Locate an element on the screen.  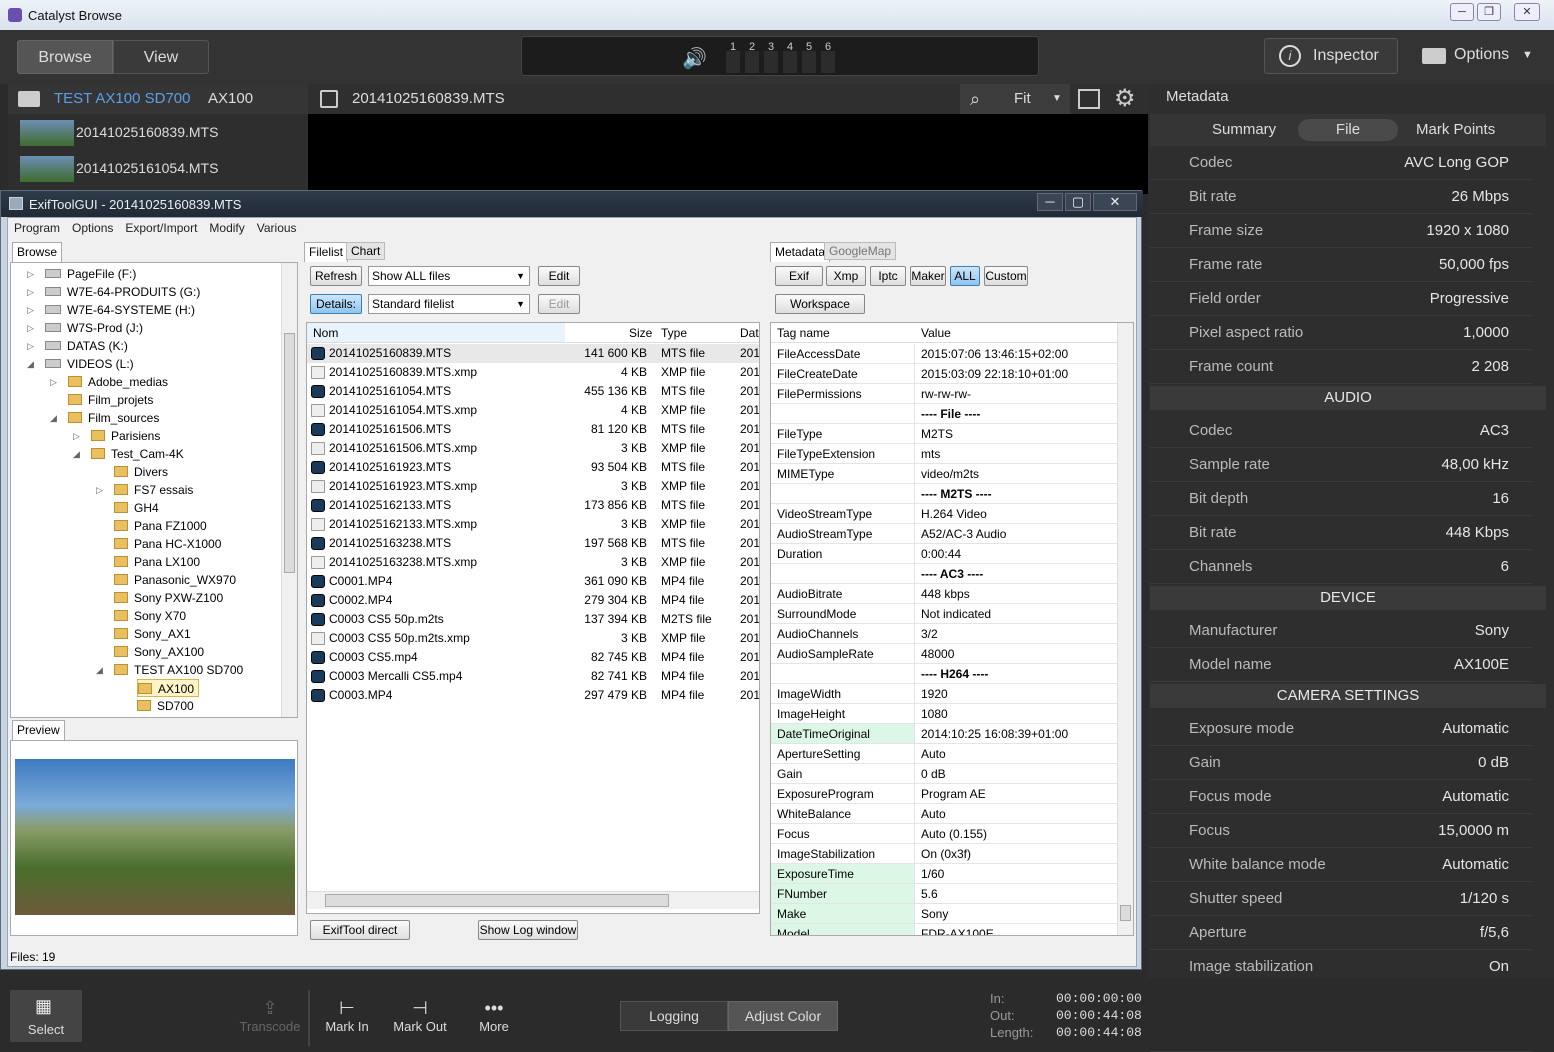
tree-node: Panasonic_WX970 is located at coordinates (175, 580).